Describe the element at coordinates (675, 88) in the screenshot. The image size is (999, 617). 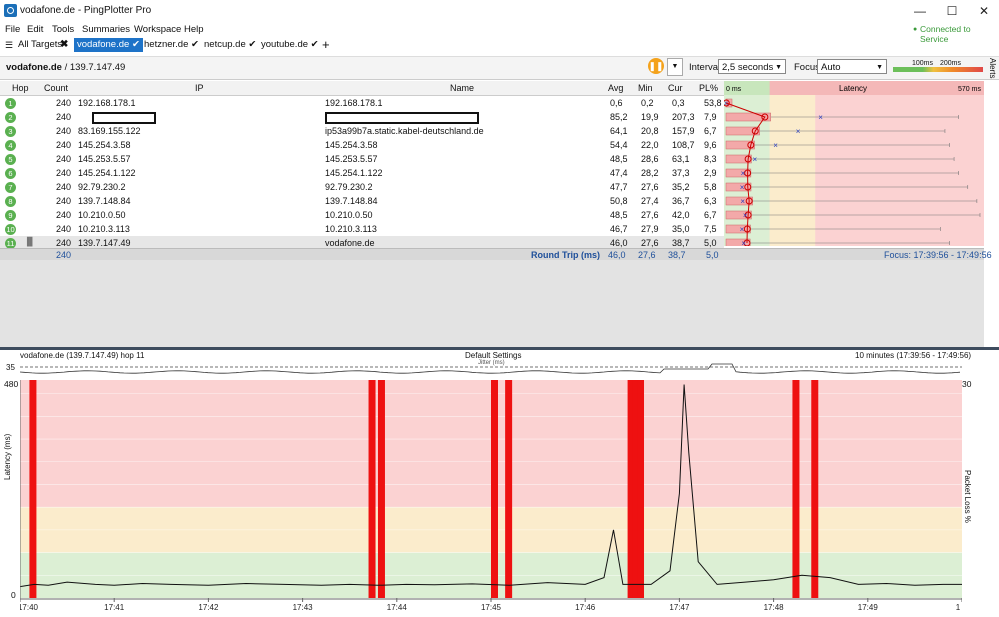
I see `col-cur: Cur` at that location.